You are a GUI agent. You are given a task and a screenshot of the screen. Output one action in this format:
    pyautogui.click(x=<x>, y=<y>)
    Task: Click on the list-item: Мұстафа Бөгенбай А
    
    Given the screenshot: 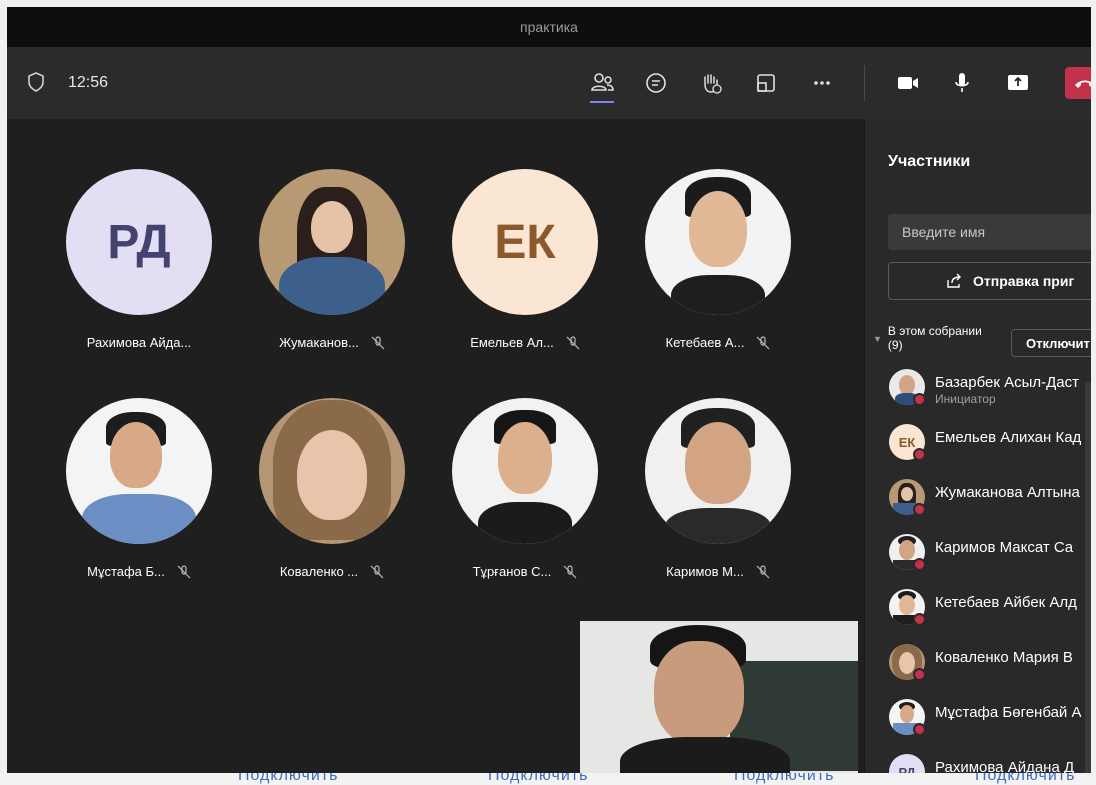 What is the action you would take?
    pyautogui.click(x=990, y=726)
    